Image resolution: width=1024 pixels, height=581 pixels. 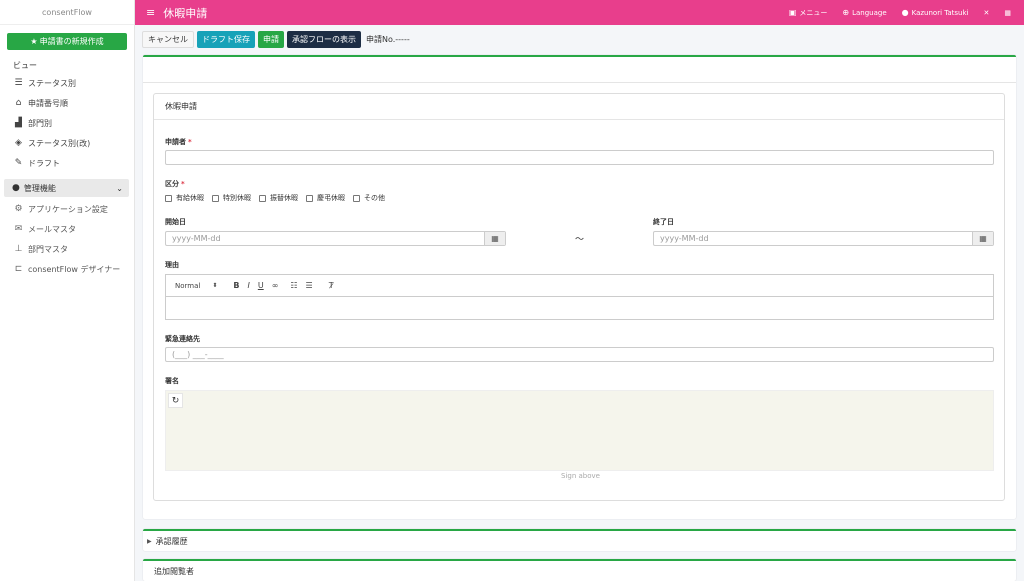 I want to click on category-option: その他, so click(x=369, y=198).